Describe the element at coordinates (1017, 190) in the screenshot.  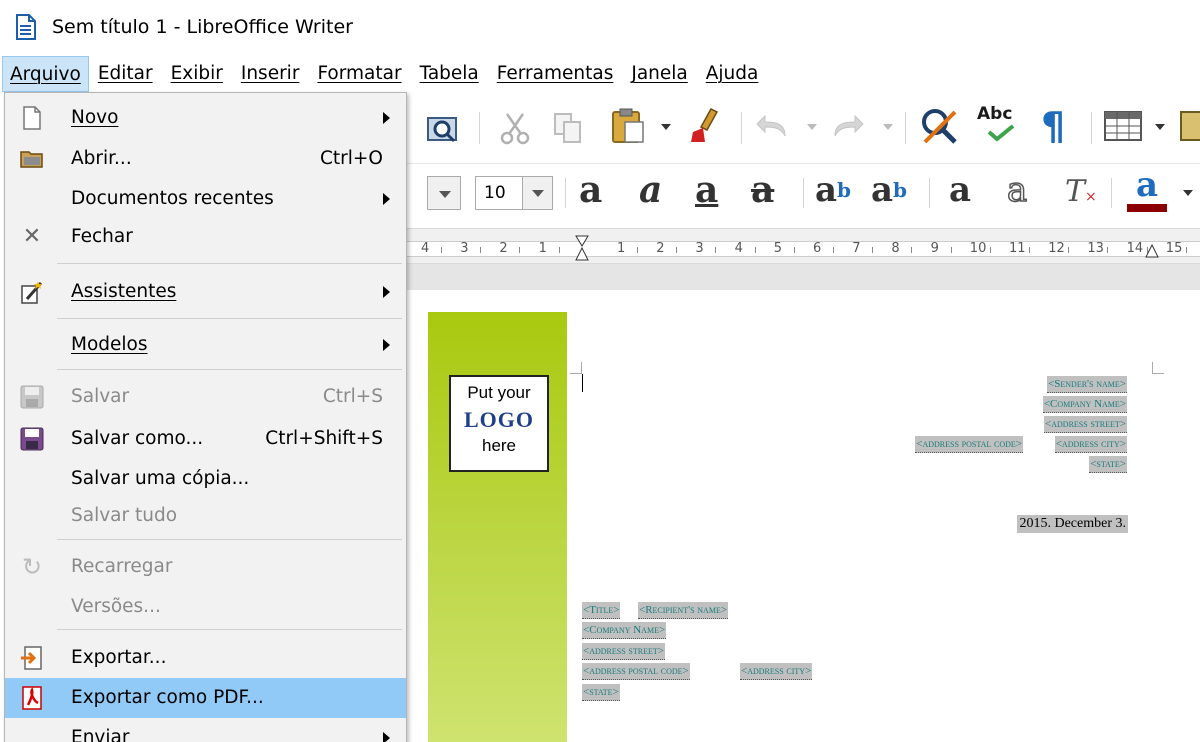
I see `outline-icon: a` at that location.